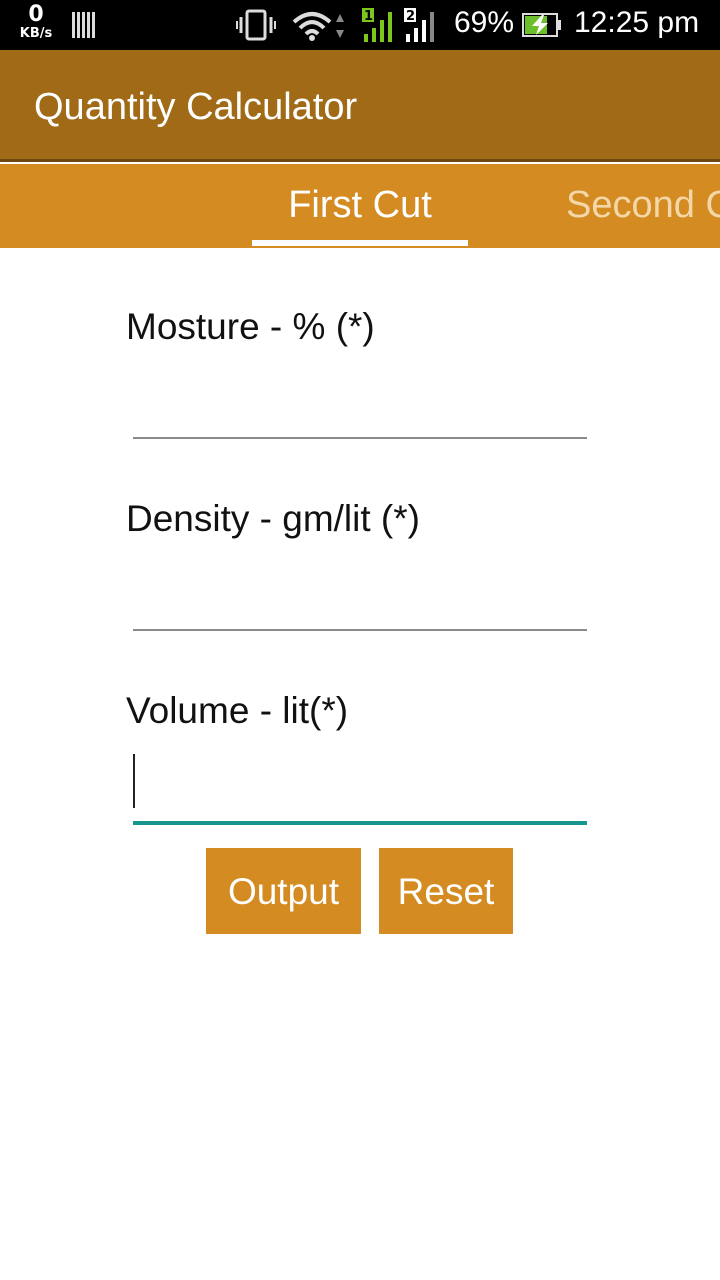 This screenshot has height=1280, width=720. Describe the element at coordinates (484, 22) in the screenshot. I see `battery-percent: 69%` at that location.